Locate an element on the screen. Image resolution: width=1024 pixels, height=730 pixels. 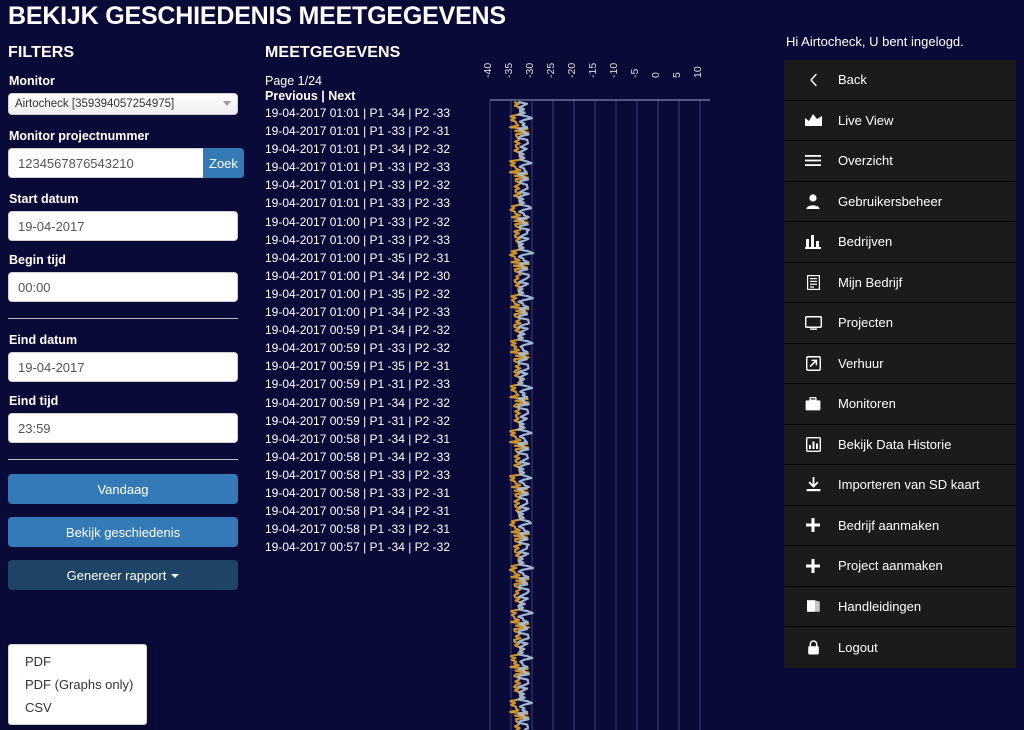
measurement-row: 19-04-2017 00:59 | P1 -33 | P2 -32 is located at coordinates (358, 348).